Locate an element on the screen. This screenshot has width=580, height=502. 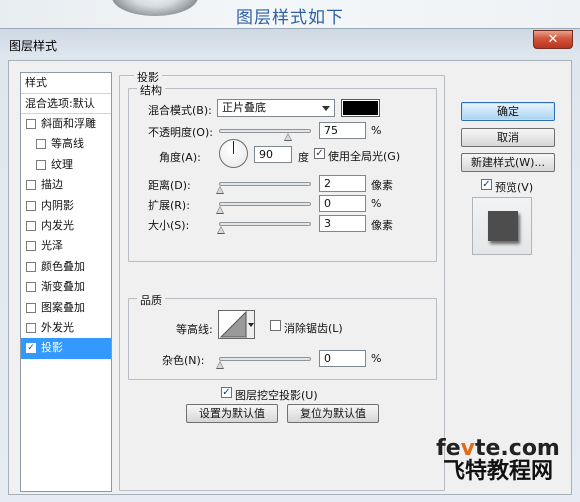
style-item: 斜面和浮雕 is located at coordinates (66, 124).